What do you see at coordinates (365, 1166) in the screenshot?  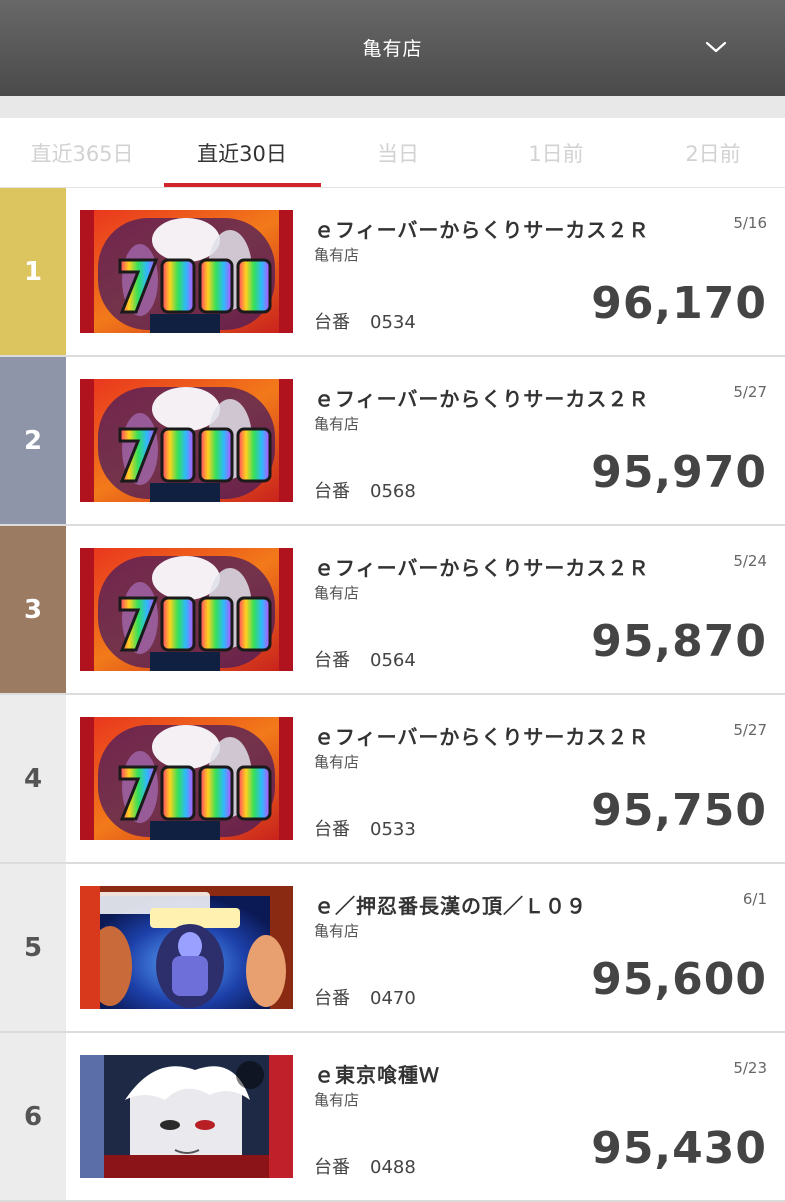 I see `unit-number: 台番 0488` at bounding box center [365, 1166].